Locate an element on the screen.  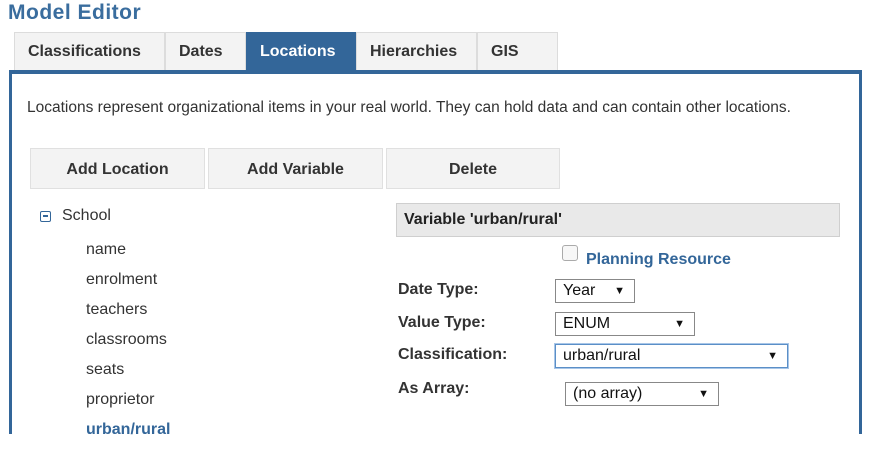
add-location-button: Add Location is located at coordinates (117, 168).